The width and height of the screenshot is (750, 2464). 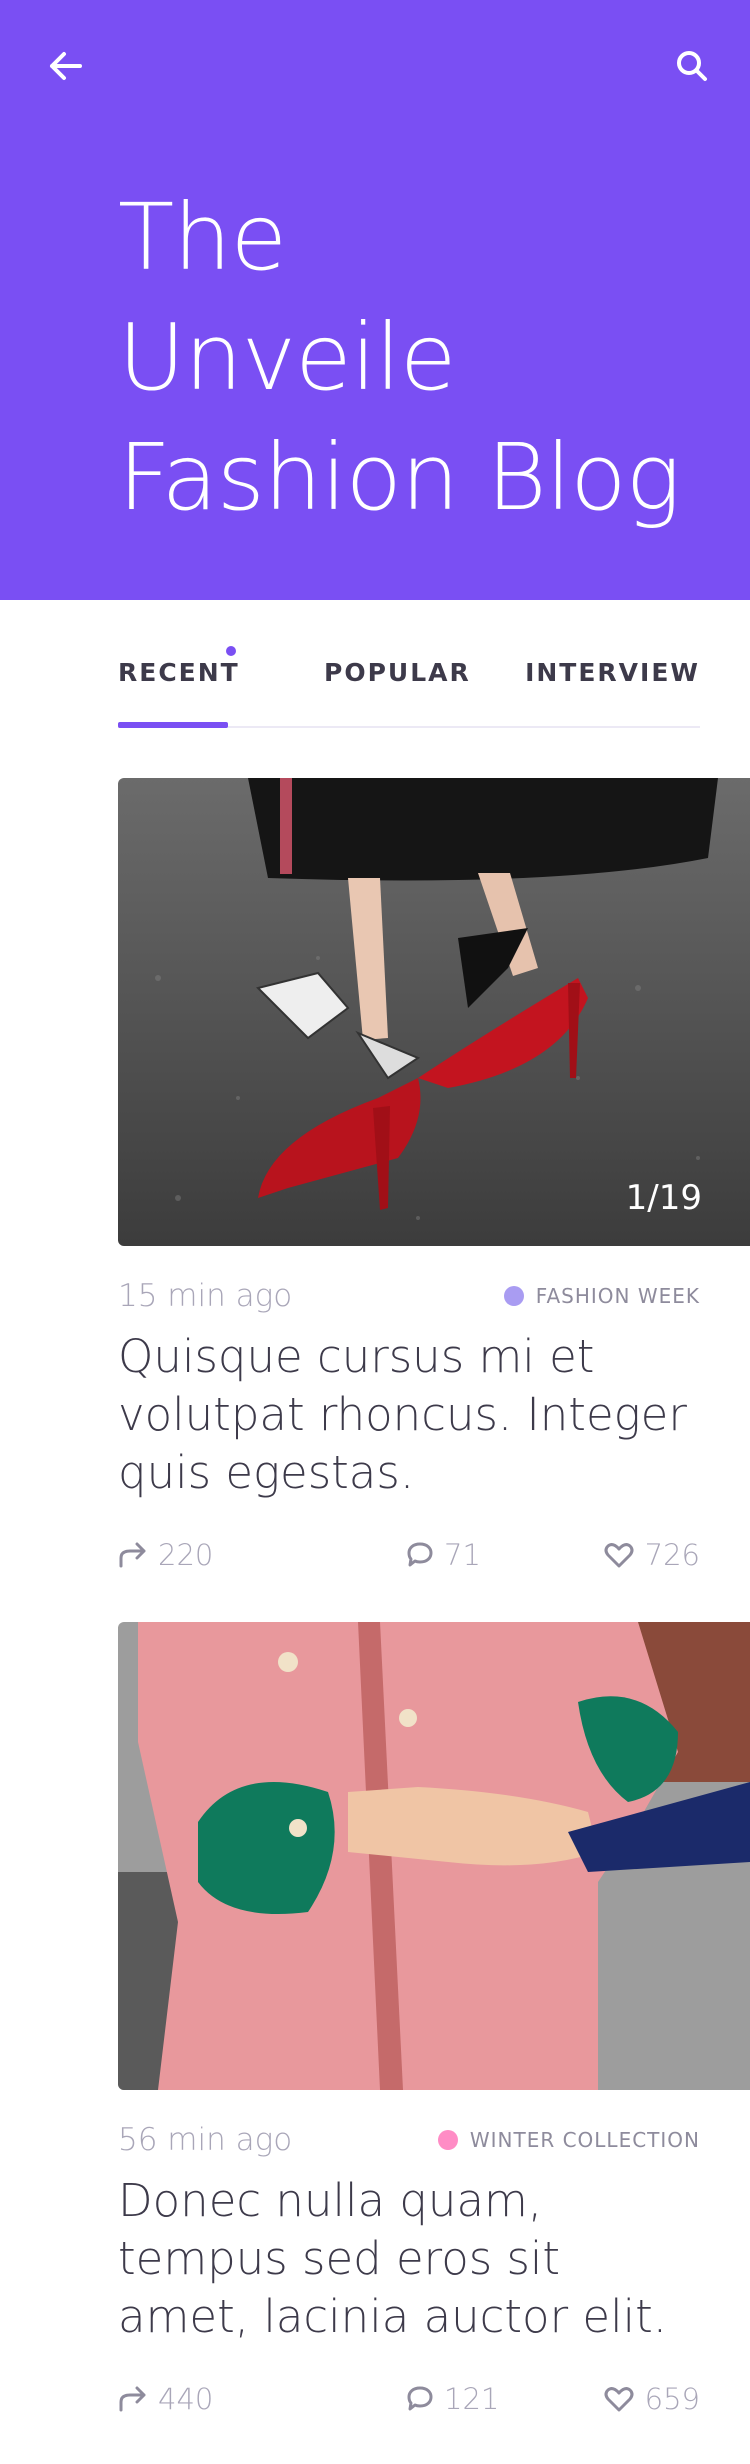 I want to click on comment-count: 71, so click(x=462, y=1555).